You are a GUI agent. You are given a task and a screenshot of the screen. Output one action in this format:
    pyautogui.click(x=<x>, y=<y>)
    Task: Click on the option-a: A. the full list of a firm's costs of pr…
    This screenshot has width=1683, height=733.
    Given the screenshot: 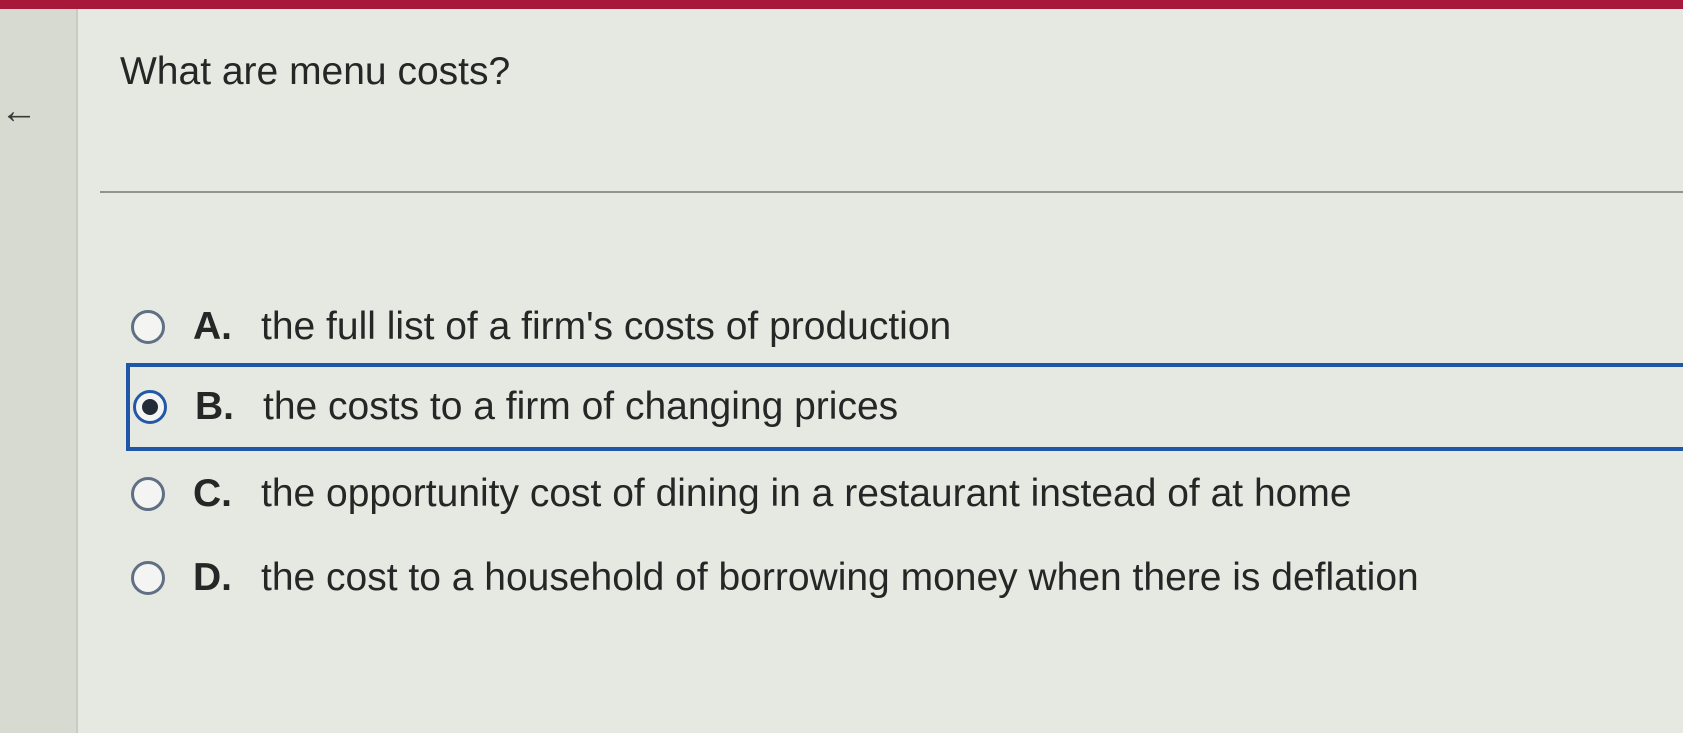 What is the action you would take?
    pyautogui.click(x=903, y=327)
    